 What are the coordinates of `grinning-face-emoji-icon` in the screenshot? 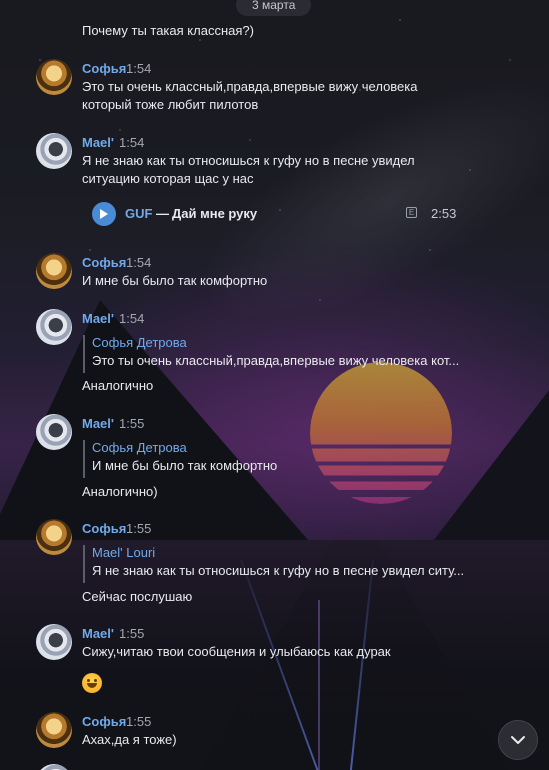 It's located at (92, 683).